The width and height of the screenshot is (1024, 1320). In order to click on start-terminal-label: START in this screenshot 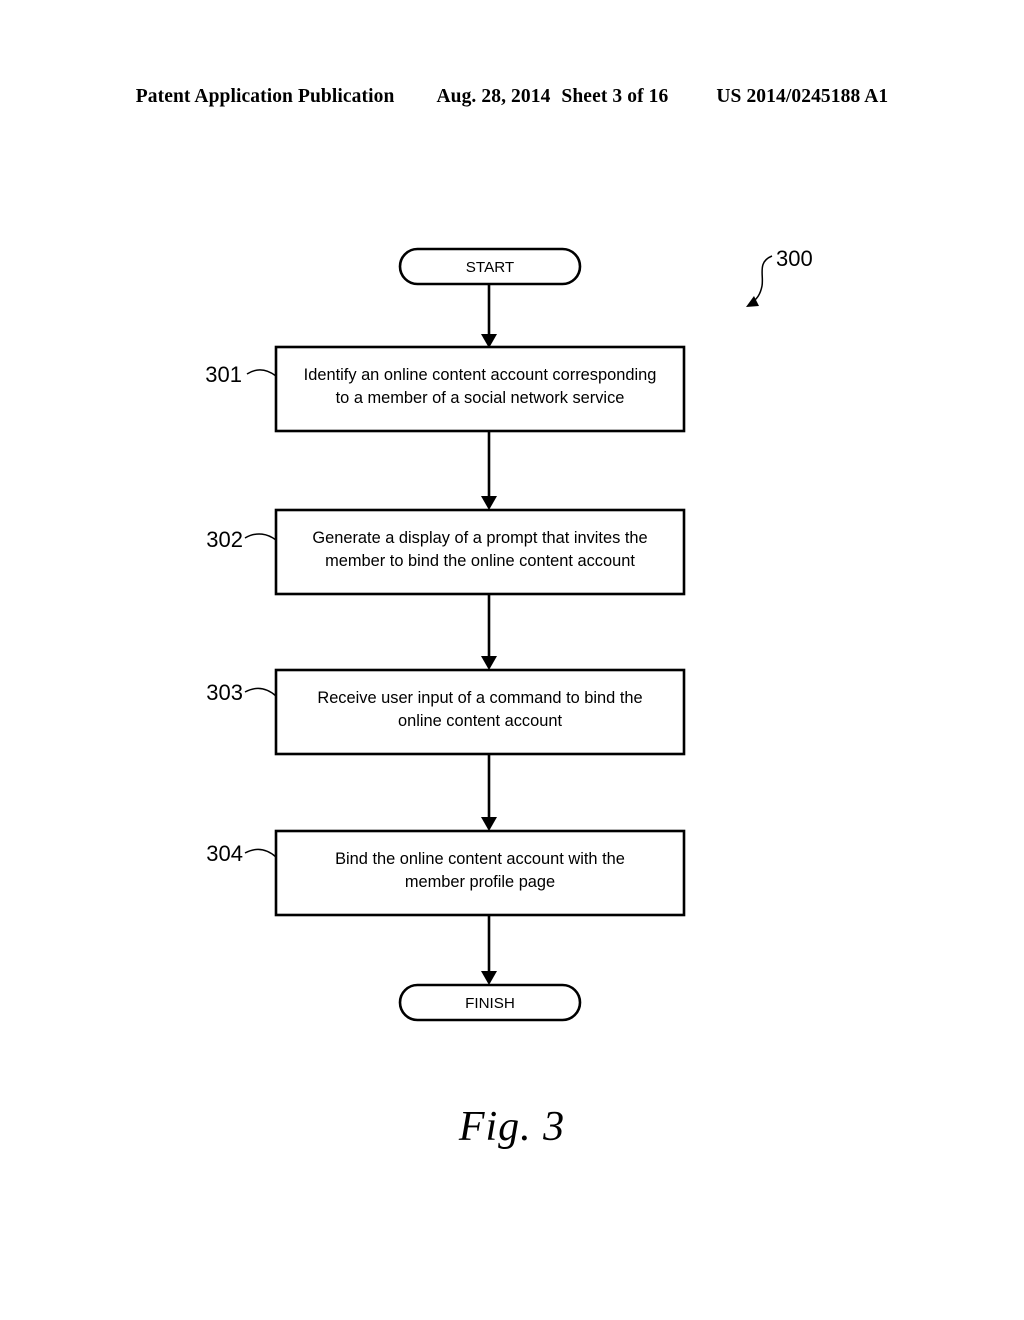, I will do `click(490, 267)`.